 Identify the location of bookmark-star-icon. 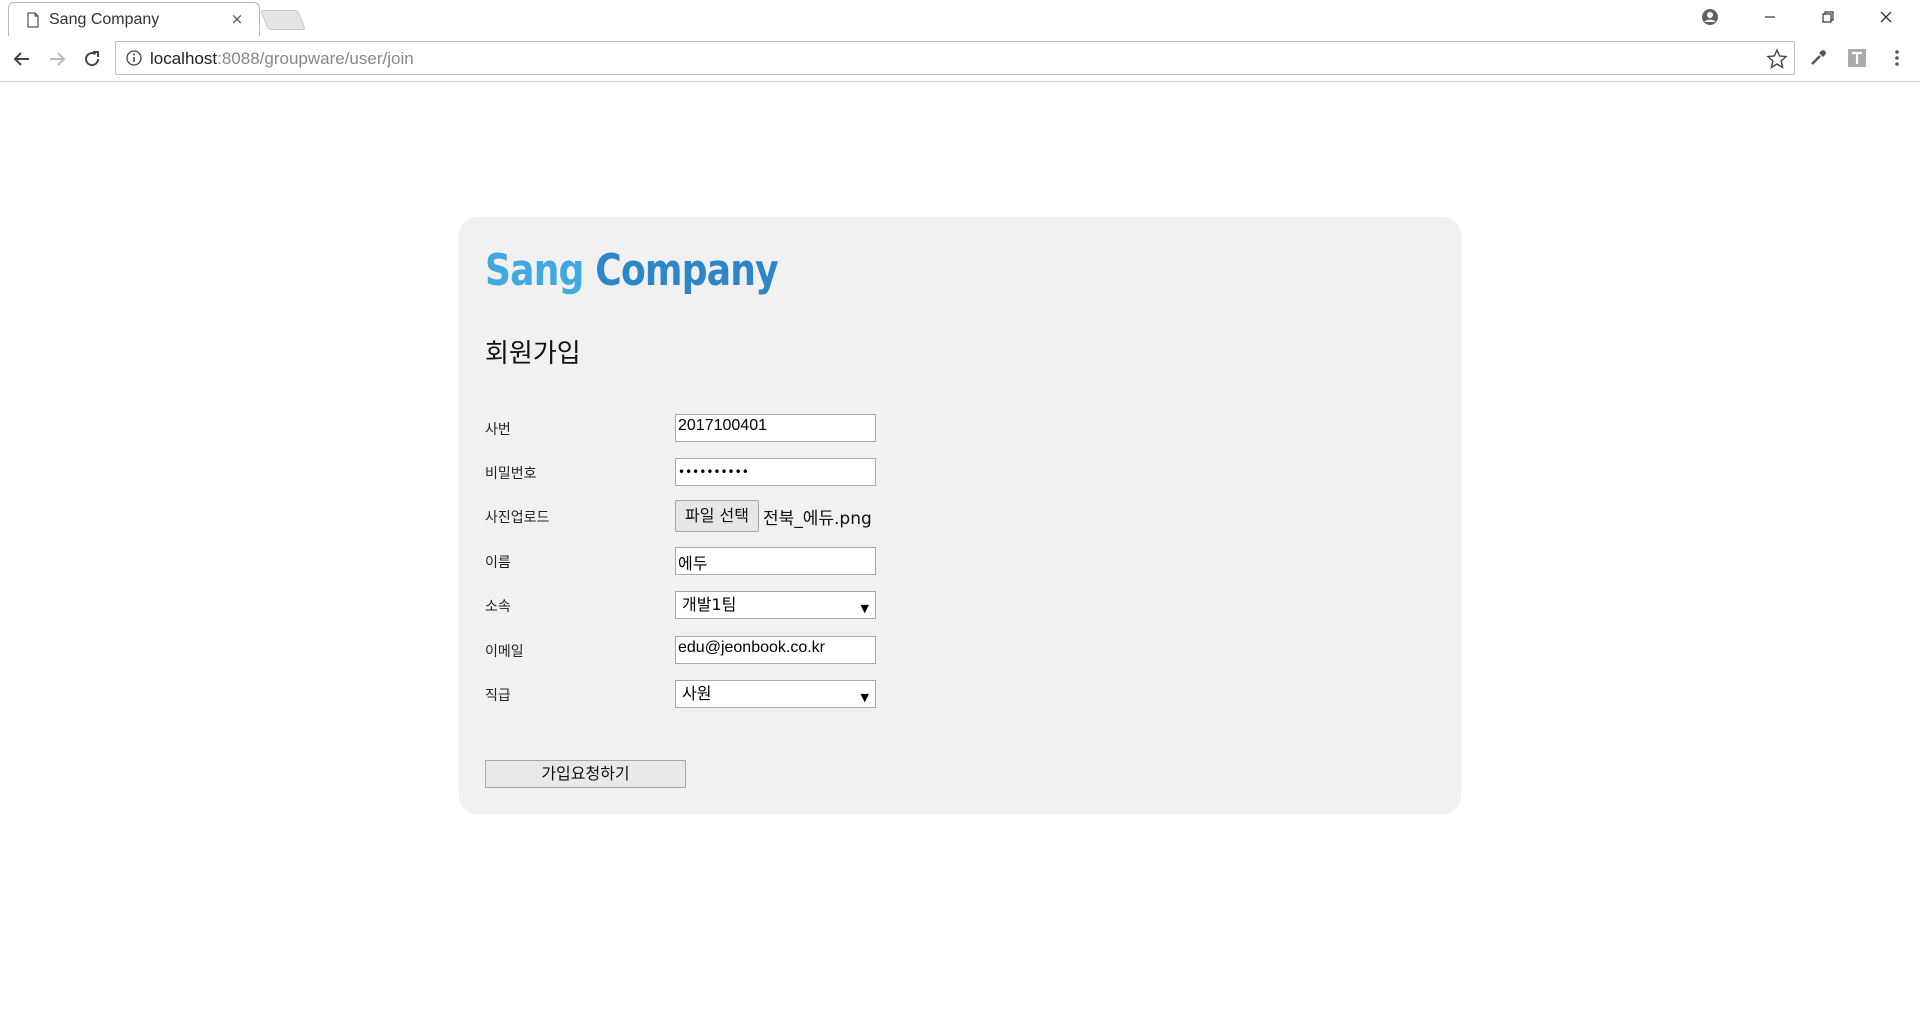
(1777, 59).